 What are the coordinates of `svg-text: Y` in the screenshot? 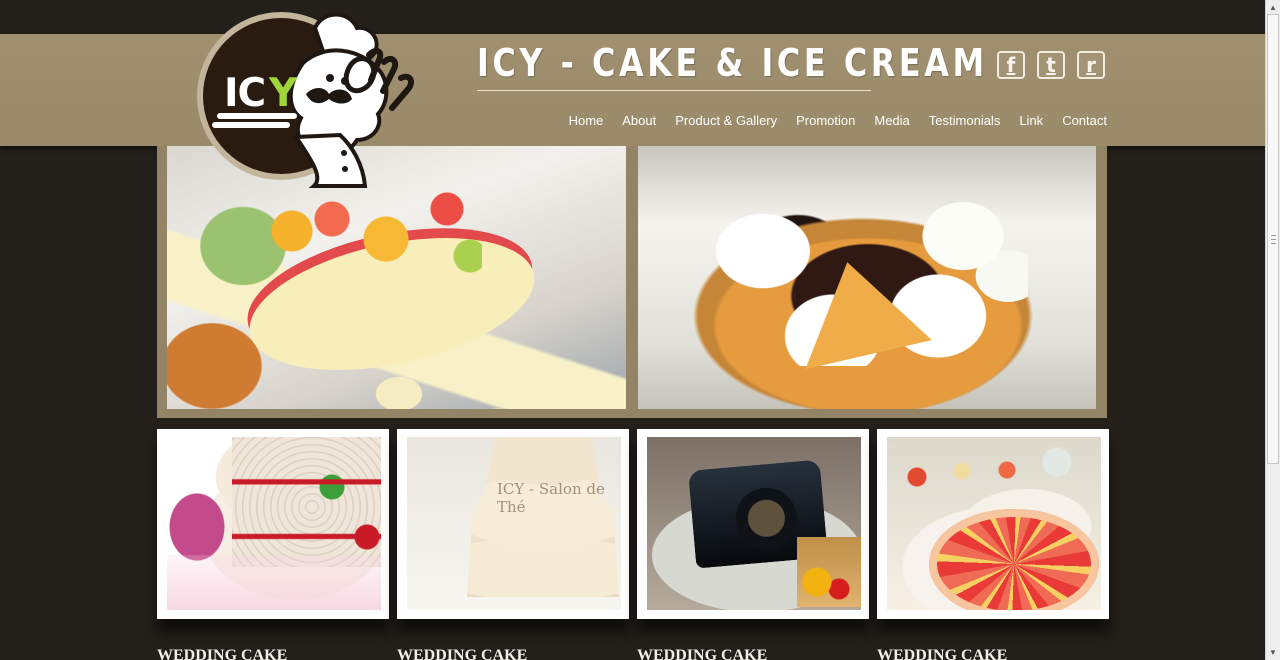 It's located at (283, 93).